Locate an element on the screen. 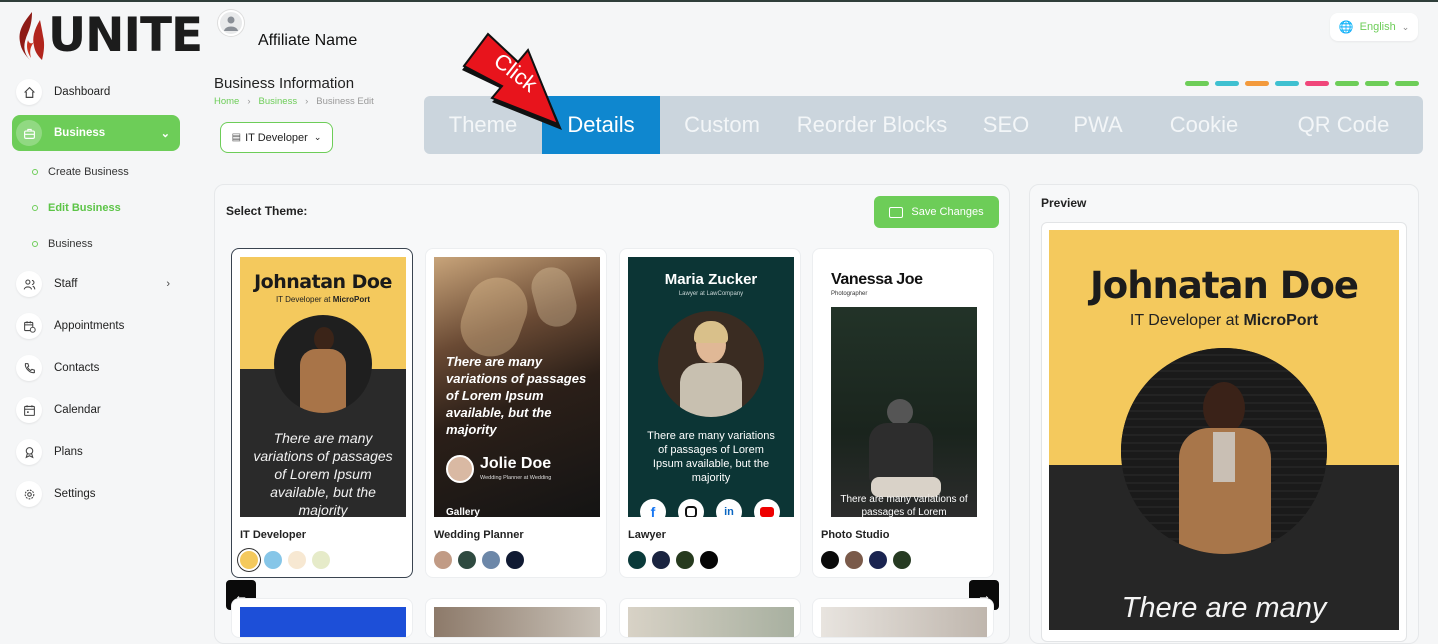 Image resolution: width=1438 pixels, height=644 pixels. sidebar-subitem-business: Business is located at coordinates (62, 244).